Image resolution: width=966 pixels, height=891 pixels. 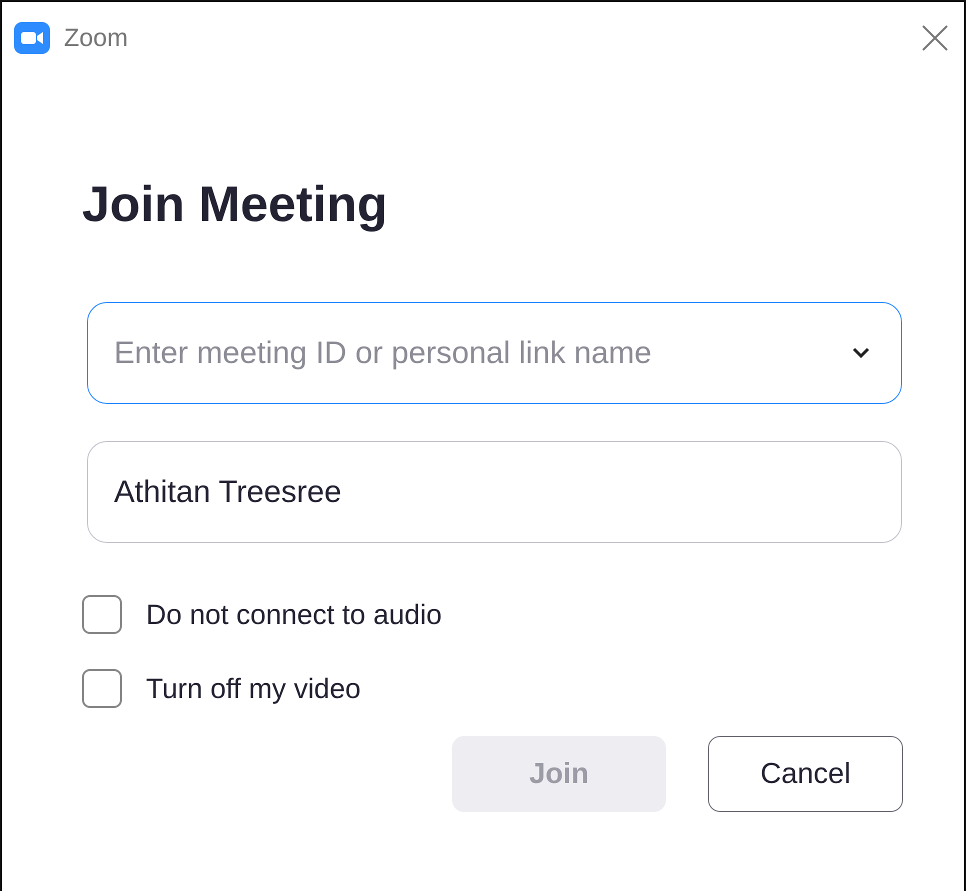 What do you see at coordinates (805, 774) in the screenshot?
I see `dialog-button: Cancel` at bounding box center [805, 774].